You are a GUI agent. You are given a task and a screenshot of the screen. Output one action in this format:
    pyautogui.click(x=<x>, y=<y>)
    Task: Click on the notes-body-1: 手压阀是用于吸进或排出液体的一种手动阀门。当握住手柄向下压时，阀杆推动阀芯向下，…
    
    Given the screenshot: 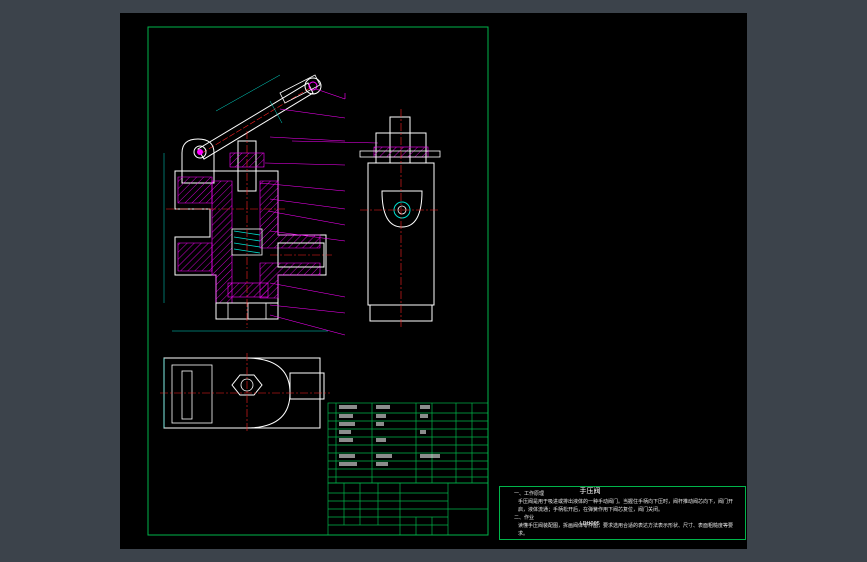 What is the action you would take?
    pyautogui.click(x=626, y=506)
    